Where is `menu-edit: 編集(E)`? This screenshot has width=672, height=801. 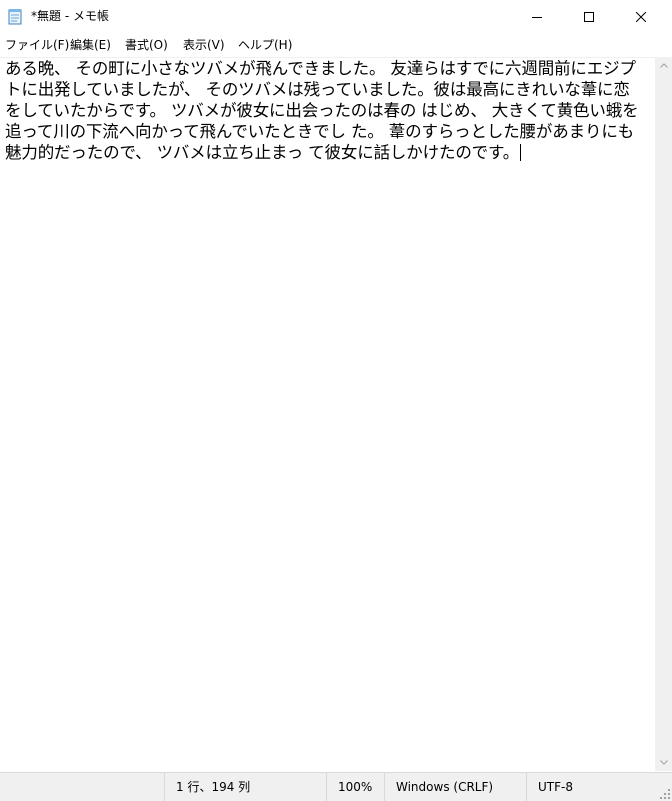 menu-edit: 編集(E) is located at coordinates (90, 45).